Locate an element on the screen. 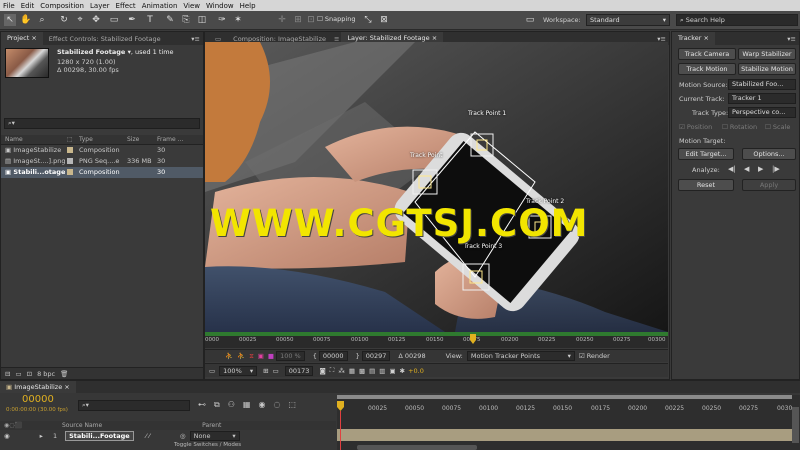 The width and height of the screenshot is (800, 450). type-tool-icon: T is located at coordinates (150, 20).